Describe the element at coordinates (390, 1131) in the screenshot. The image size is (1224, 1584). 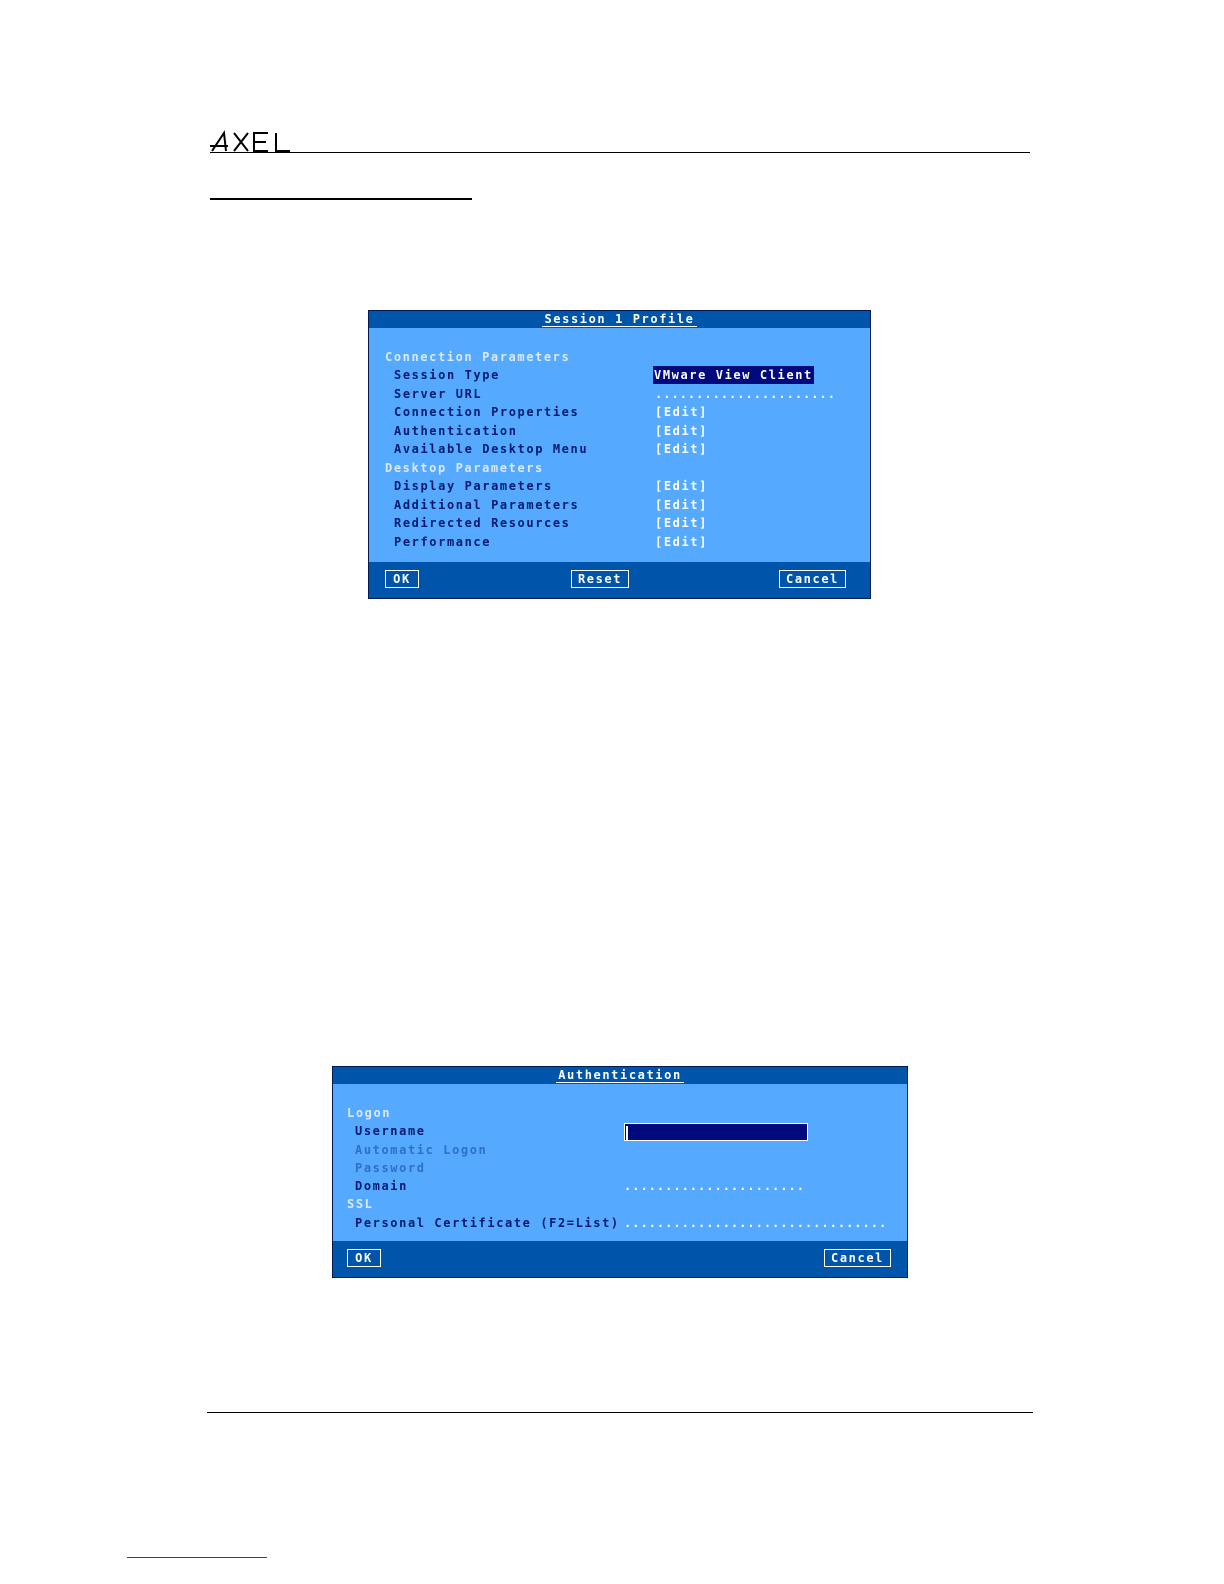
I see `username-label: Username` at that location.